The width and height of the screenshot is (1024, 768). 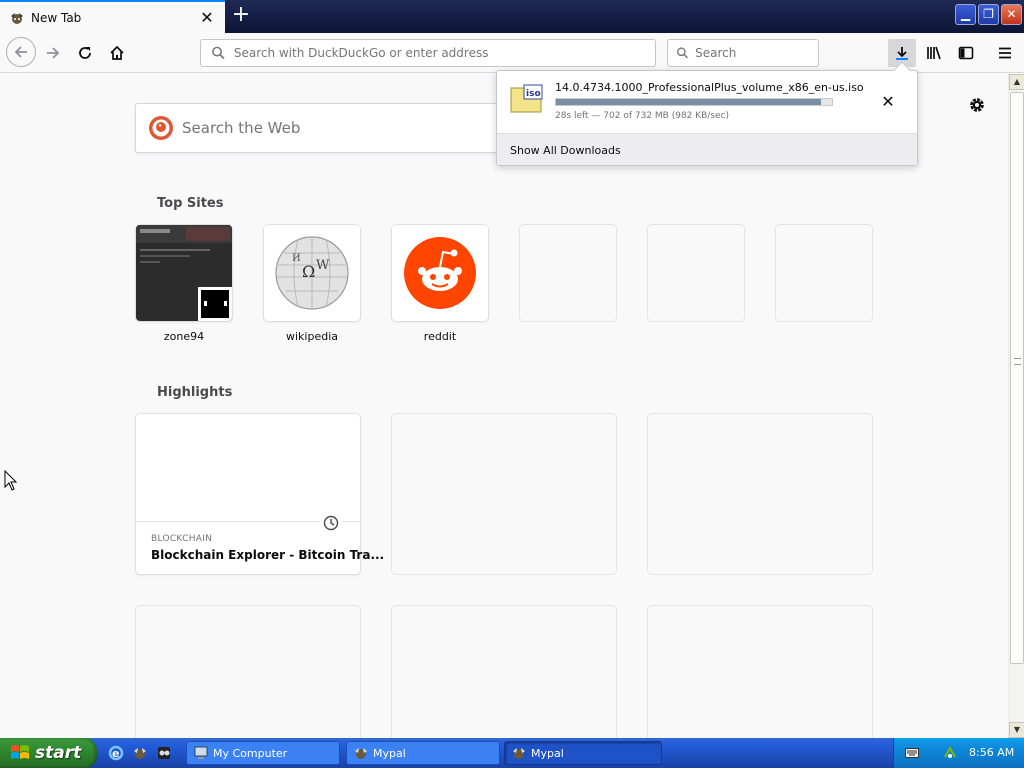 What do you see at coordinates (1016, 82) in the screenshot?
I see `scroll-up-button: ▲` at bounding box center [1016, 82].